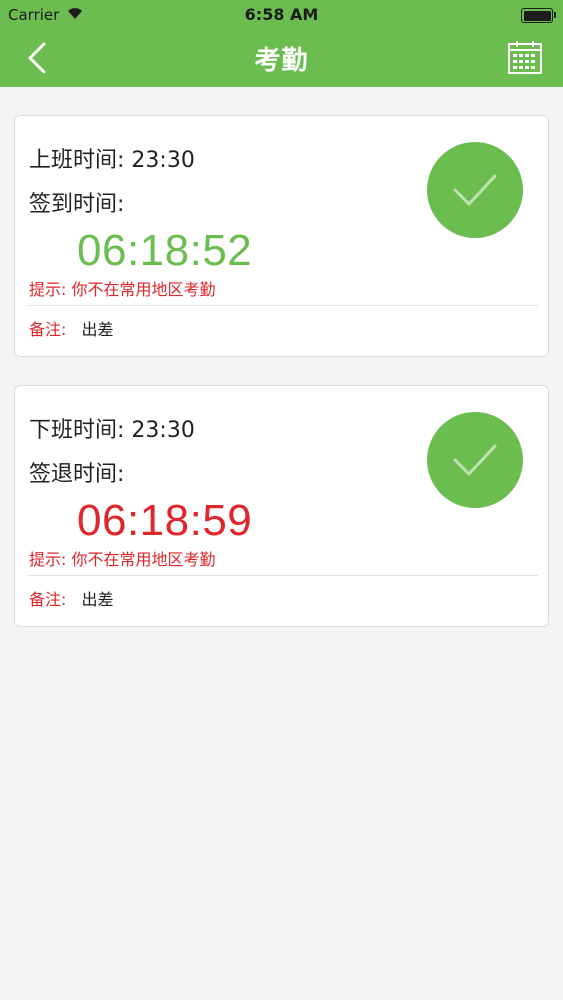  What do you see at coordinates (77, 160) in the screenshot?
I see `shift-start-label: 上班时间:` at bounding box center [77, 160].